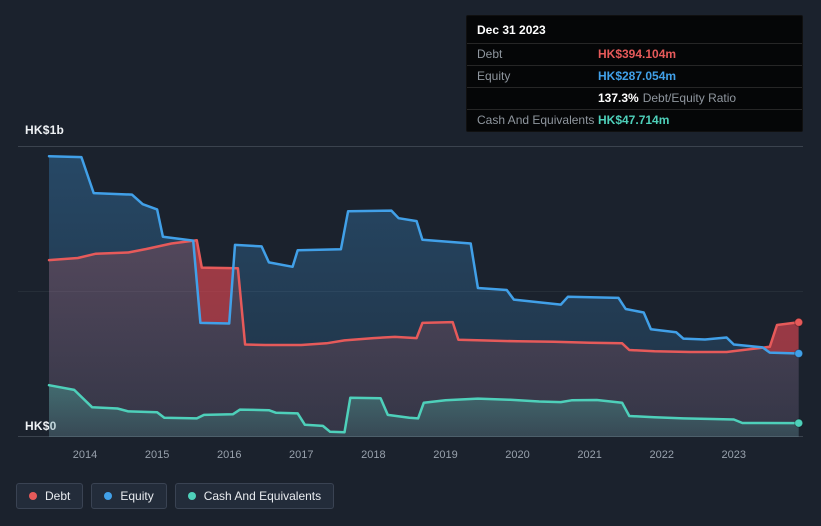  Describe the element at coordinates (637, 54) in the screenshot. I see `tooltip-debt-value: HK$394.104m` at that location.